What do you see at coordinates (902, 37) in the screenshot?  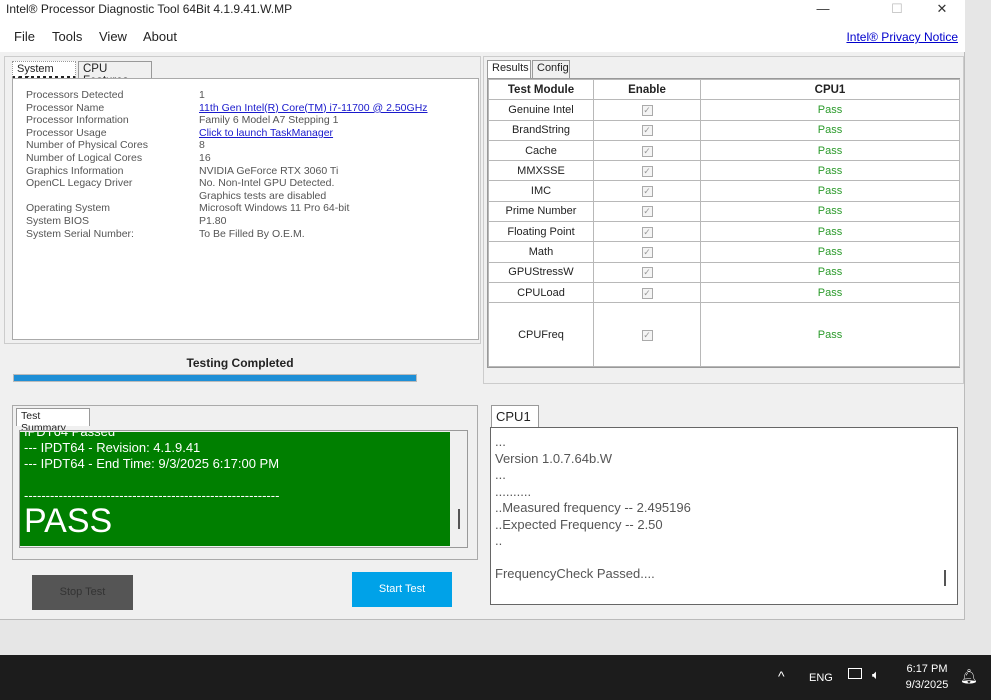 I see `privacy-notice-link: Intel® Privacy Notice` at bounding box center [902, 37].